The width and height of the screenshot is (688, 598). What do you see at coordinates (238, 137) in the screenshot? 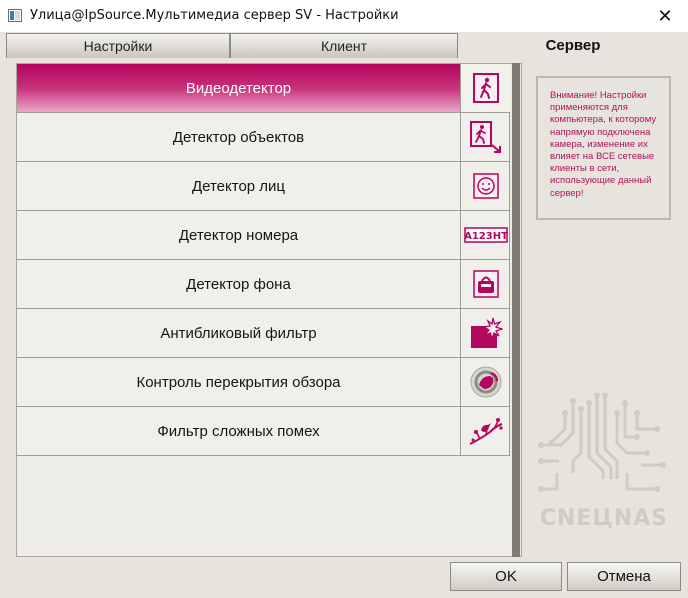
I see `list-item-label: Детектор объектов` at bounding box center [238, 137].